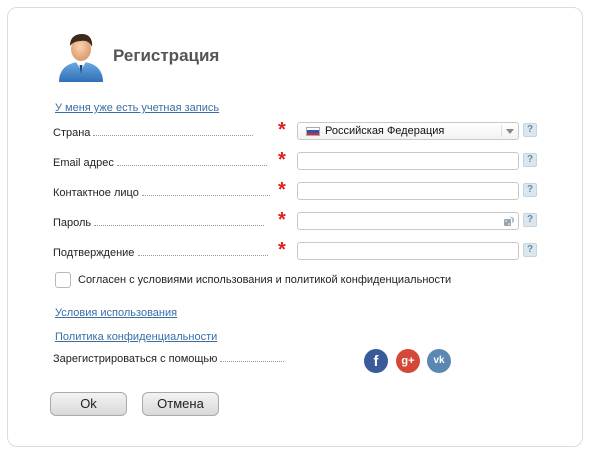 The image size is (592, 453). Describe the element at coordinates (376, 361) in the screenshot. I see `facebook-icon: f` at that location.